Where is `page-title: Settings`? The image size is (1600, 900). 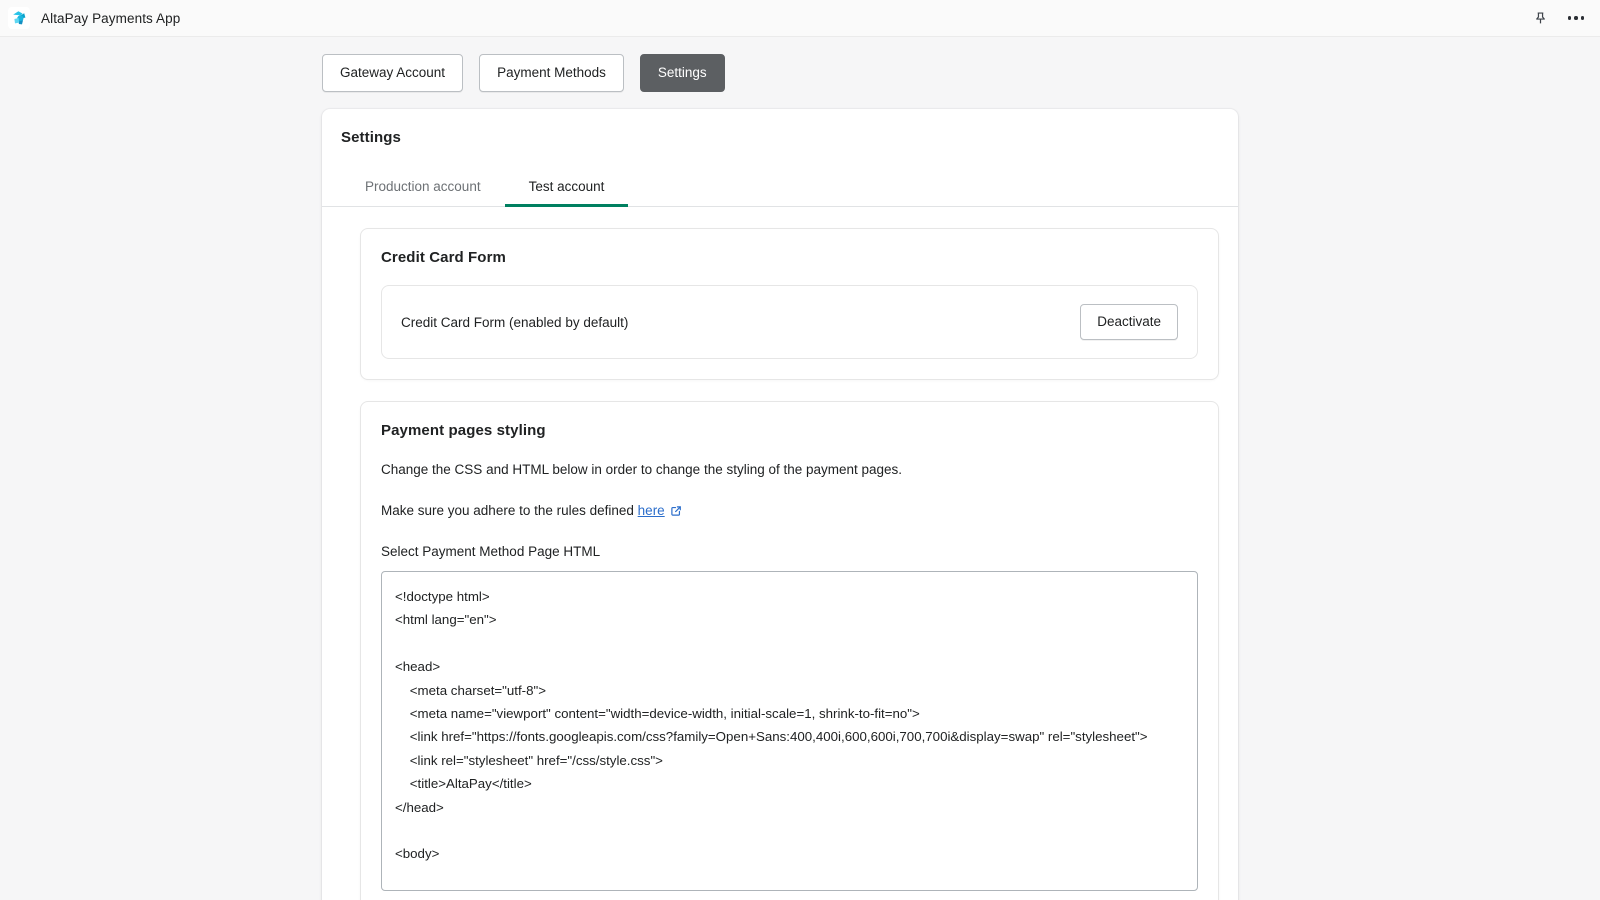
page-title: Settings is located at coordinates (371, 137).